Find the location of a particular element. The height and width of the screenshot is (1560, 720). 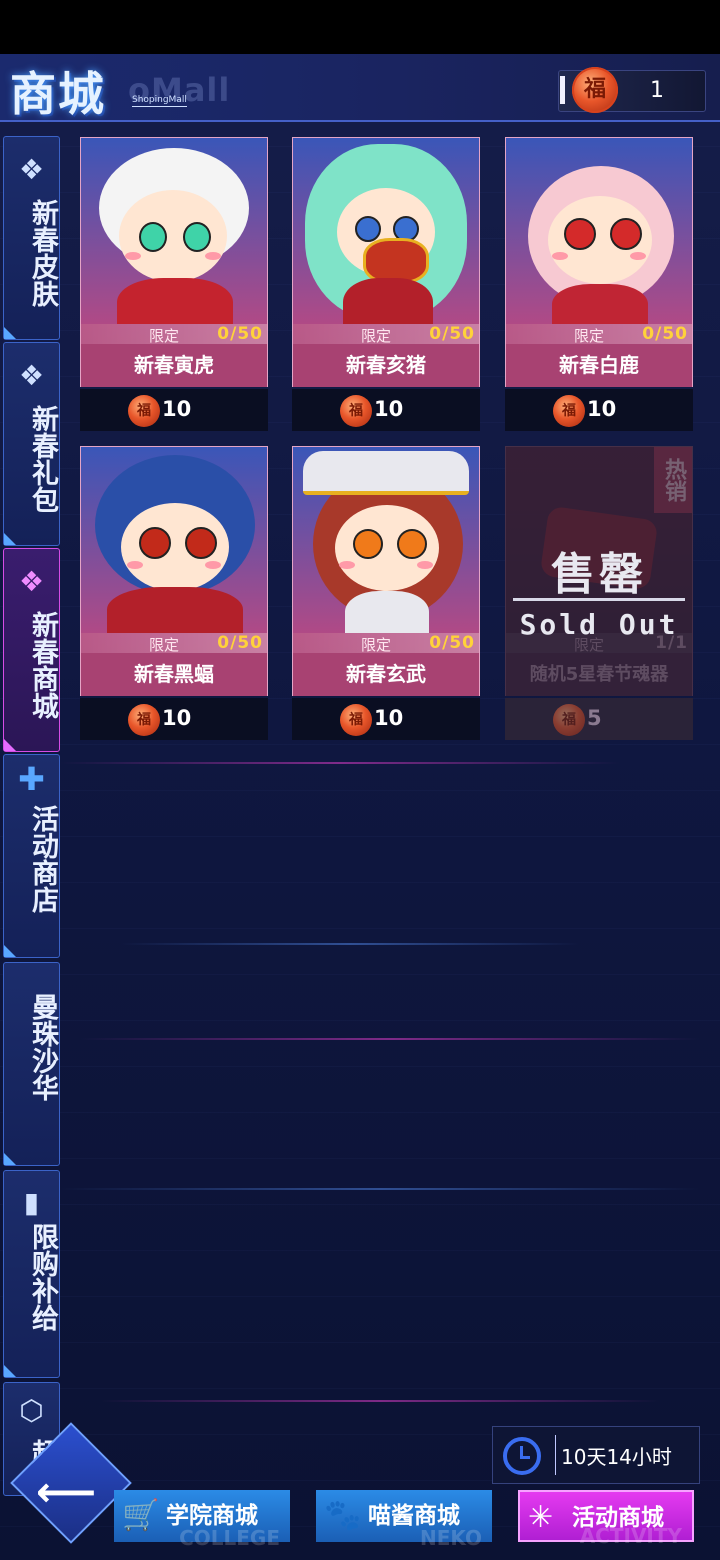

tab-label: 新春商城 is located at coordinates (42, 665).